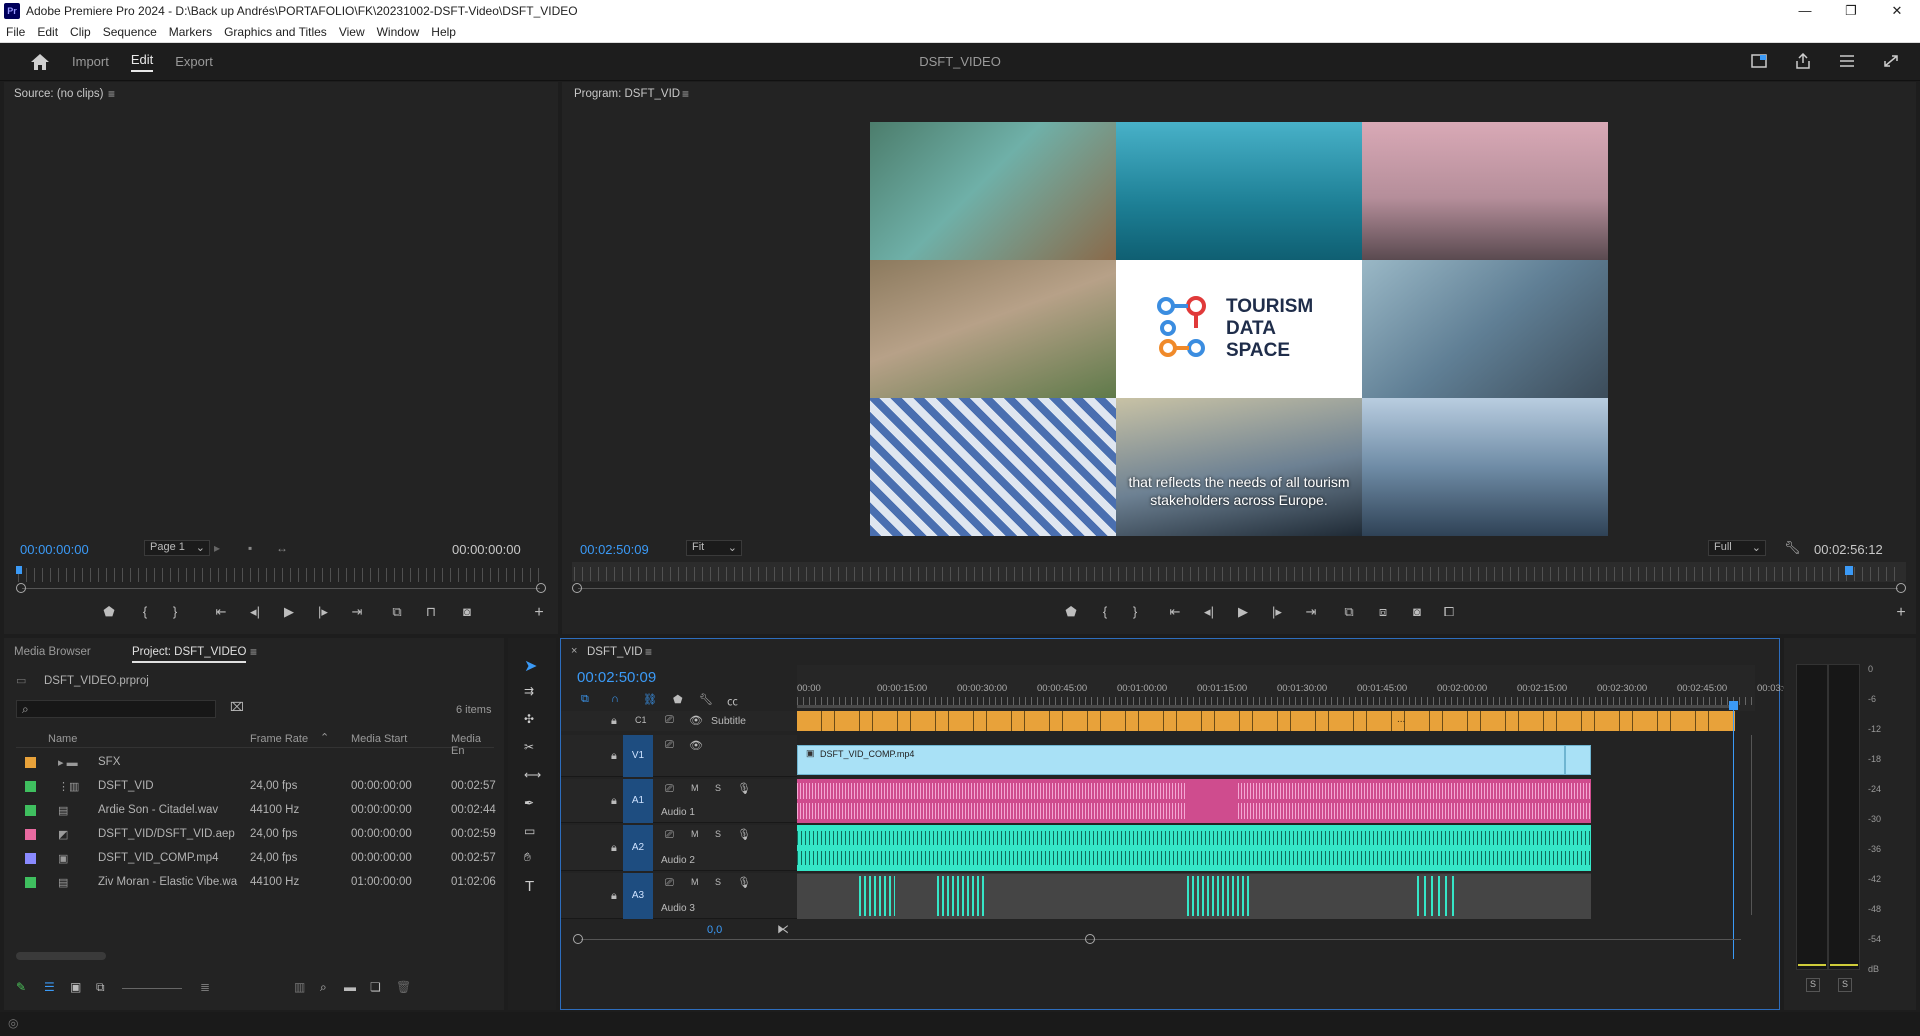  I want to click on clip-settings-icon: ▪, so click(250, 548).